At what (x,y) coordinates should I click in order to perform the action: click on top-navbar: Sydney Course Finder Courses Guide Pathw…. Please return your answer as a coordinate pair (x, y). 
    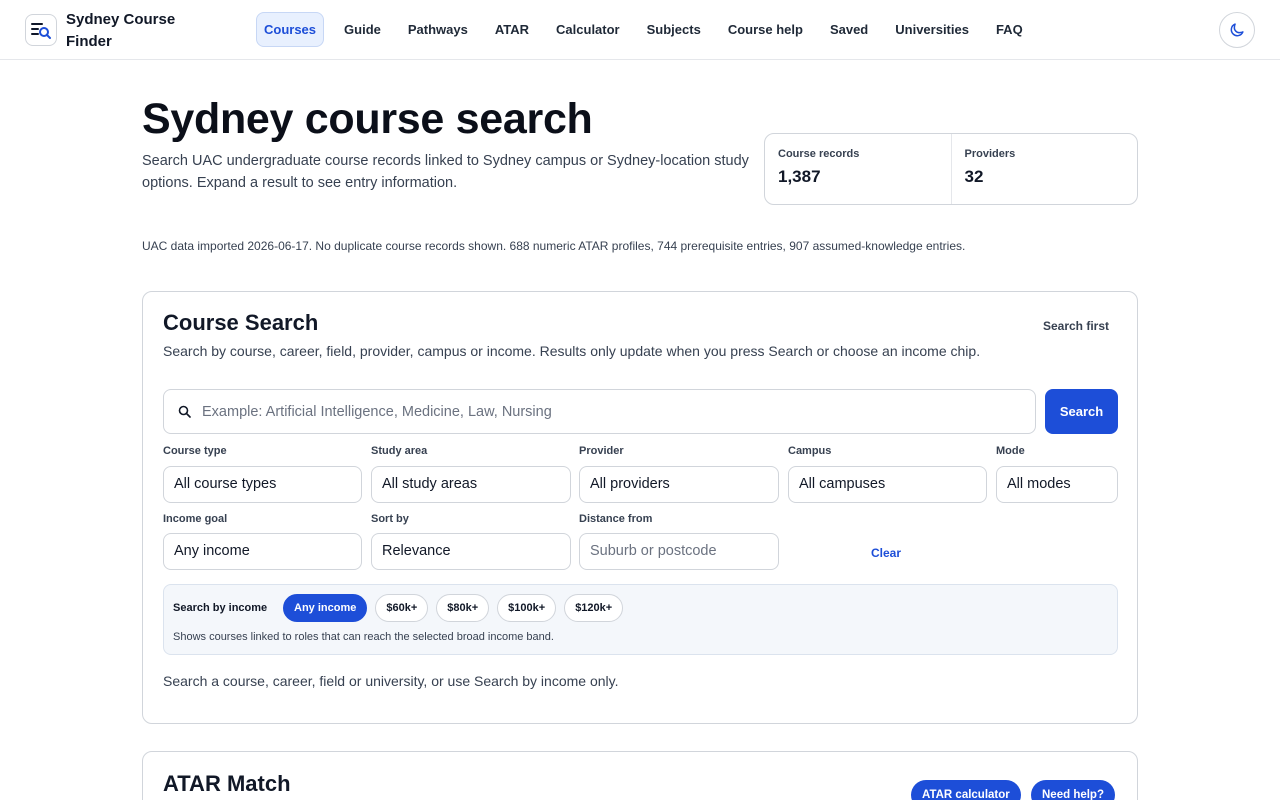
    Looking at the image, I should click on (640, 30).